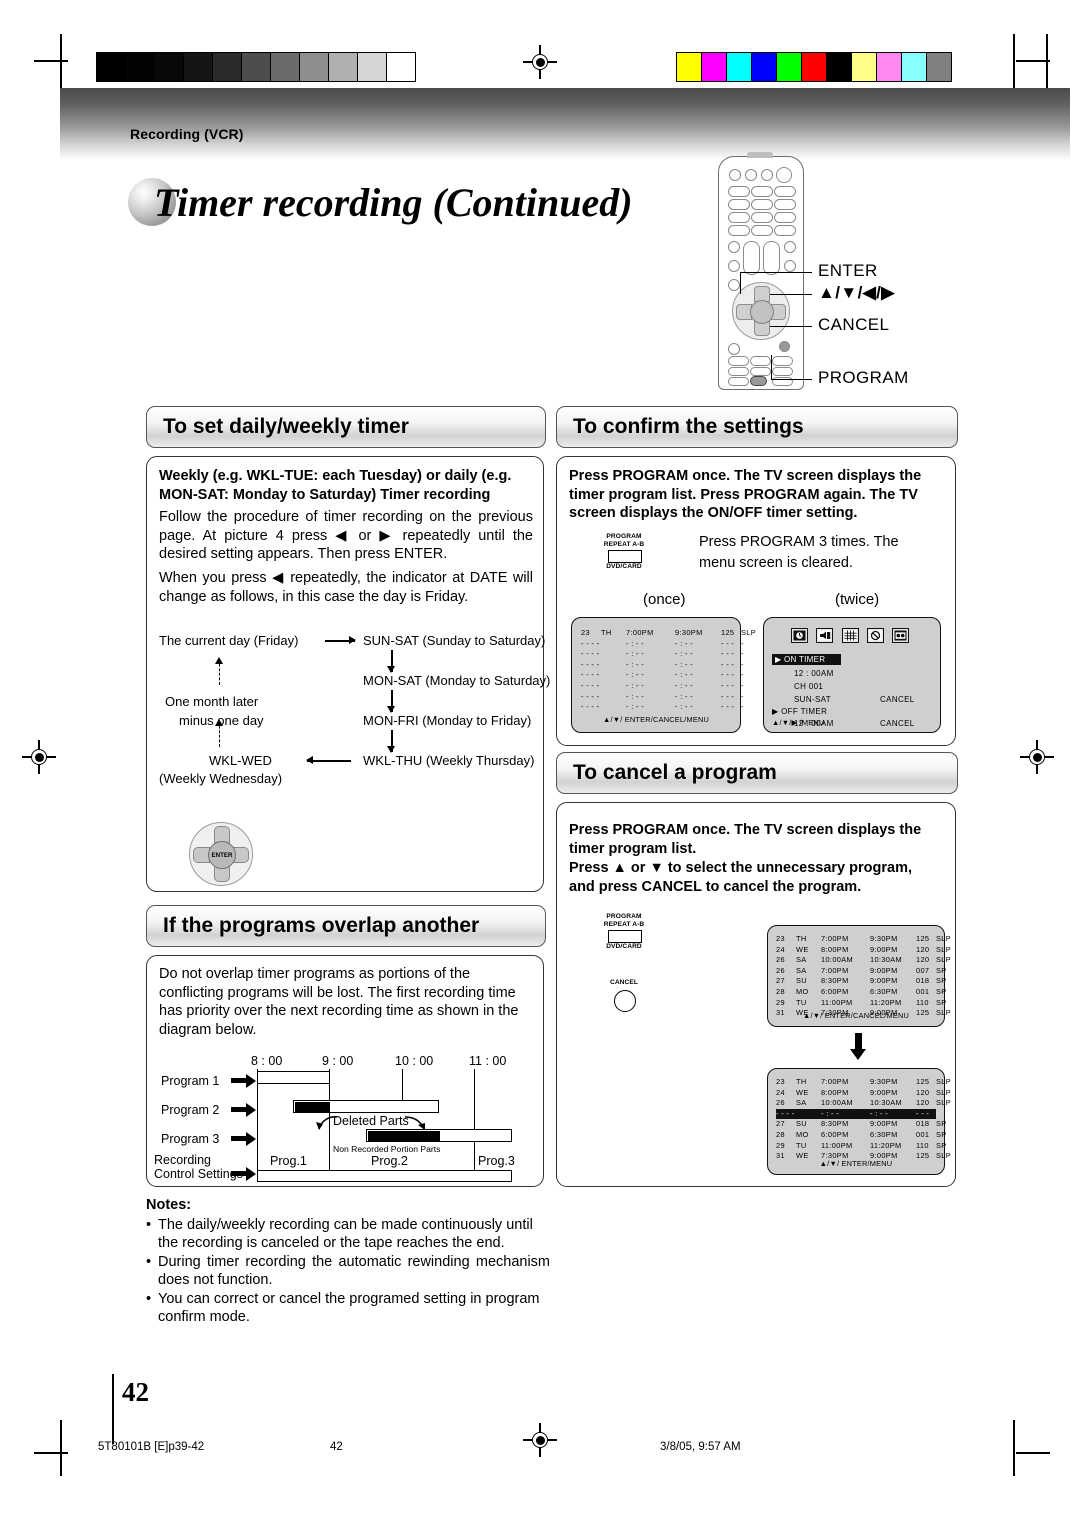  Describe the element at coordinates (540, 1440) in the screenshot. I see `registration-mark-bottom-center` at that location.